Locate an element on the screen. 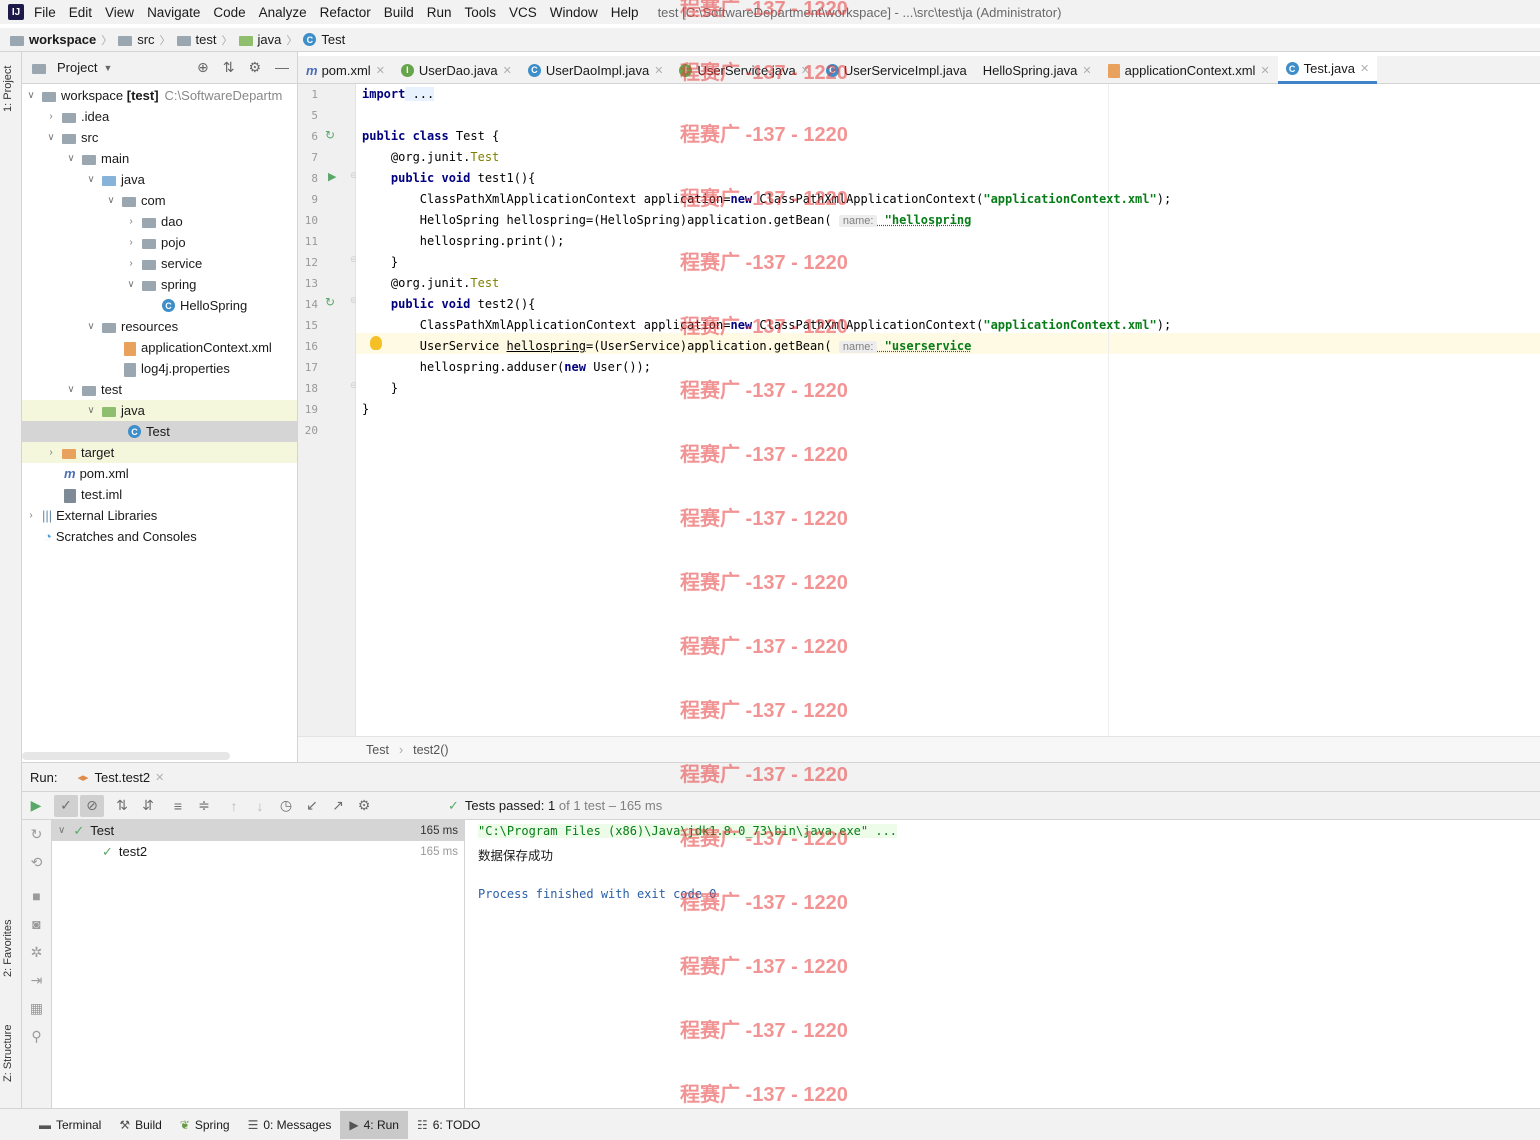 This screenshot has height=1140, width=1540. collapse-all-icon: ⇅ is located at coordinates (229, 67).